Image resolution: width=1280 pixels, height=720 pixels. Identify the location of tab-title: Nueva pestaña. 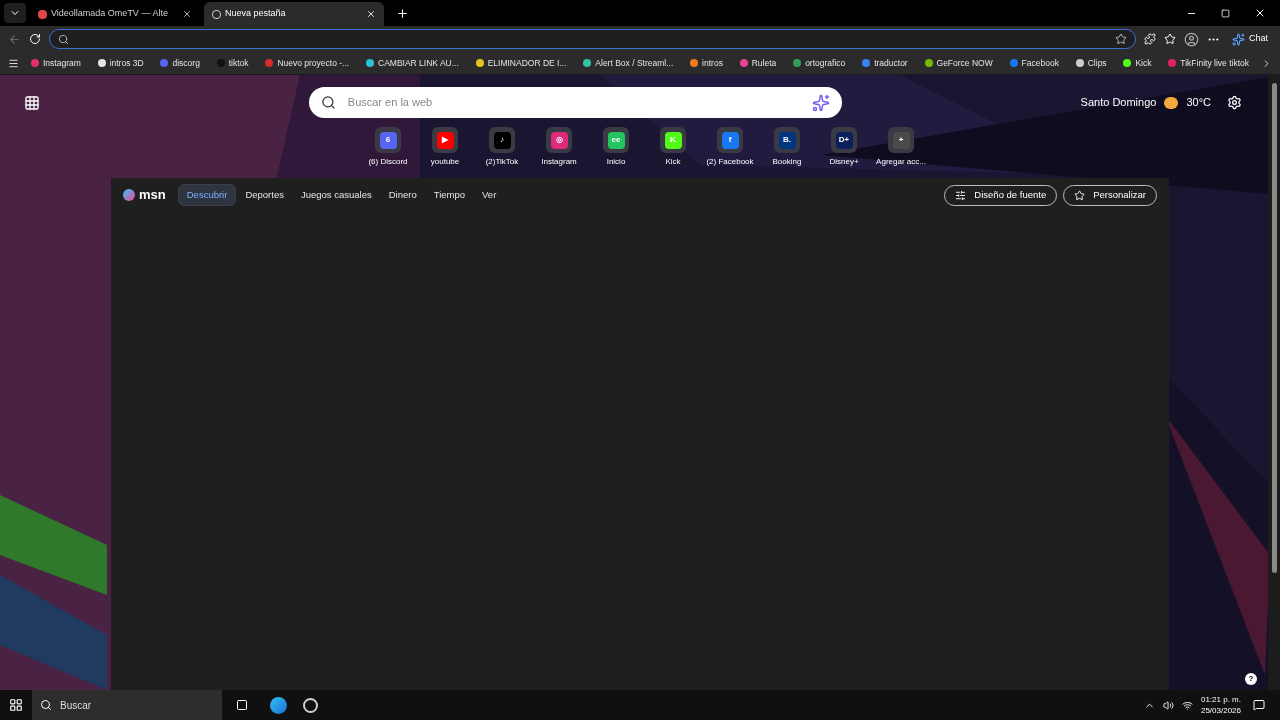
(256, 14).